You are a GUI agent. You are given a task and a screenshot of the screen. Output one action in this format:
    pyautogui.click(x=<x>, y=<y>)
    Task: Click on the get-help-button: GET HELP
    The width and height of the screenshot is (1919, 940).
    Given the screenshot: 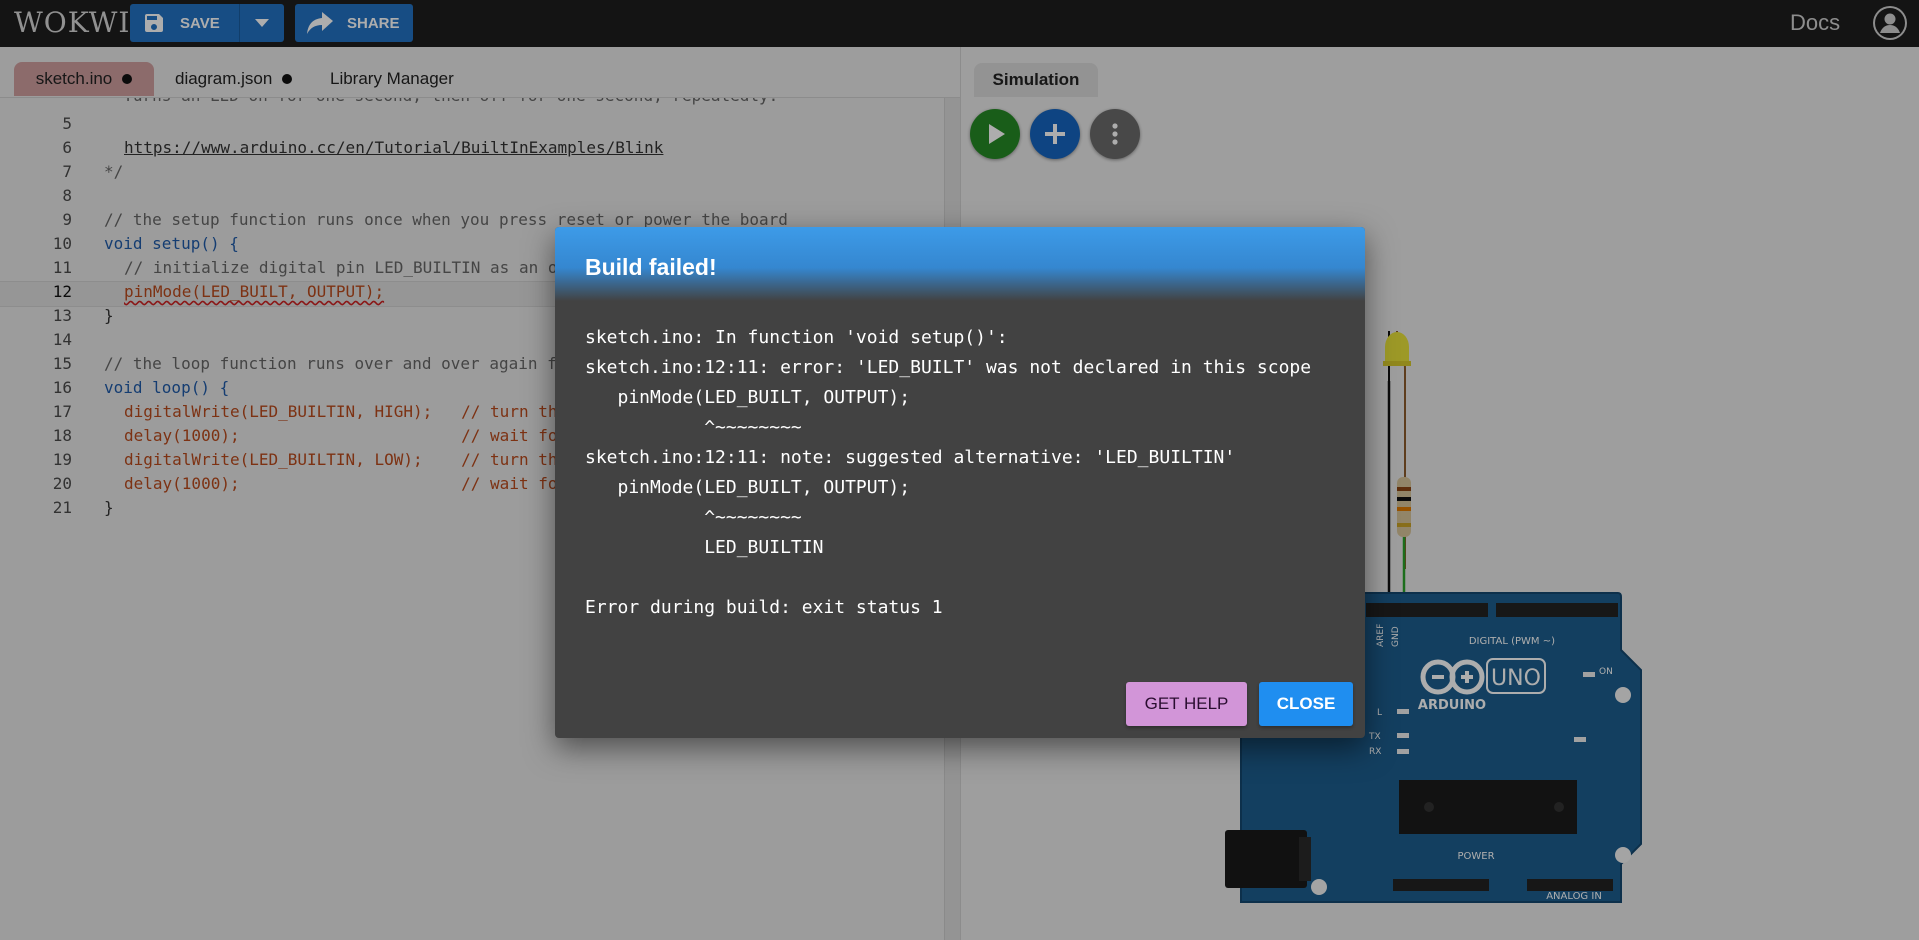 What is the action you would take?
    pyautogui.click(x=1186, y=704)
    